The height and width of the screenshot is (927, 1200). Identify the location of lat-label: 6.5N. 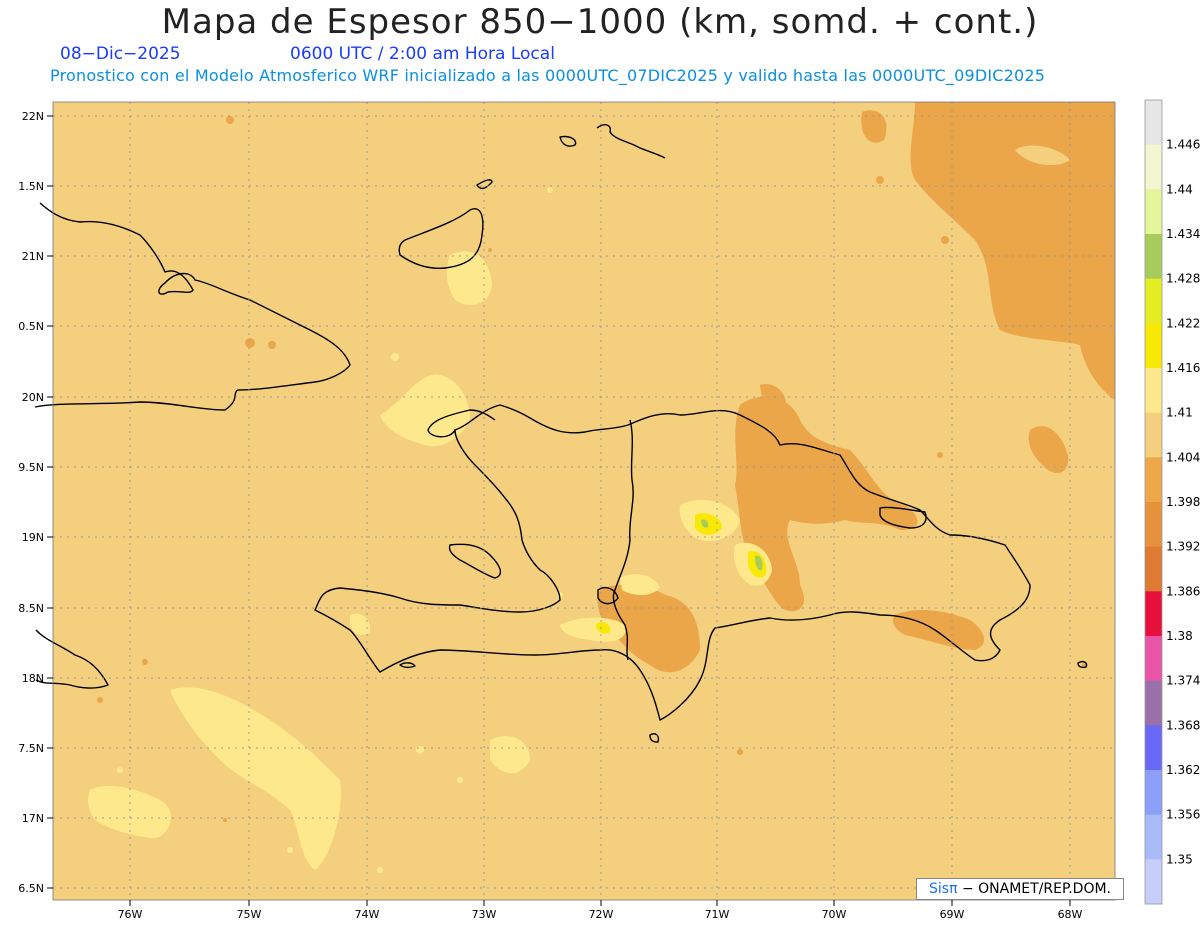
(31, 888).